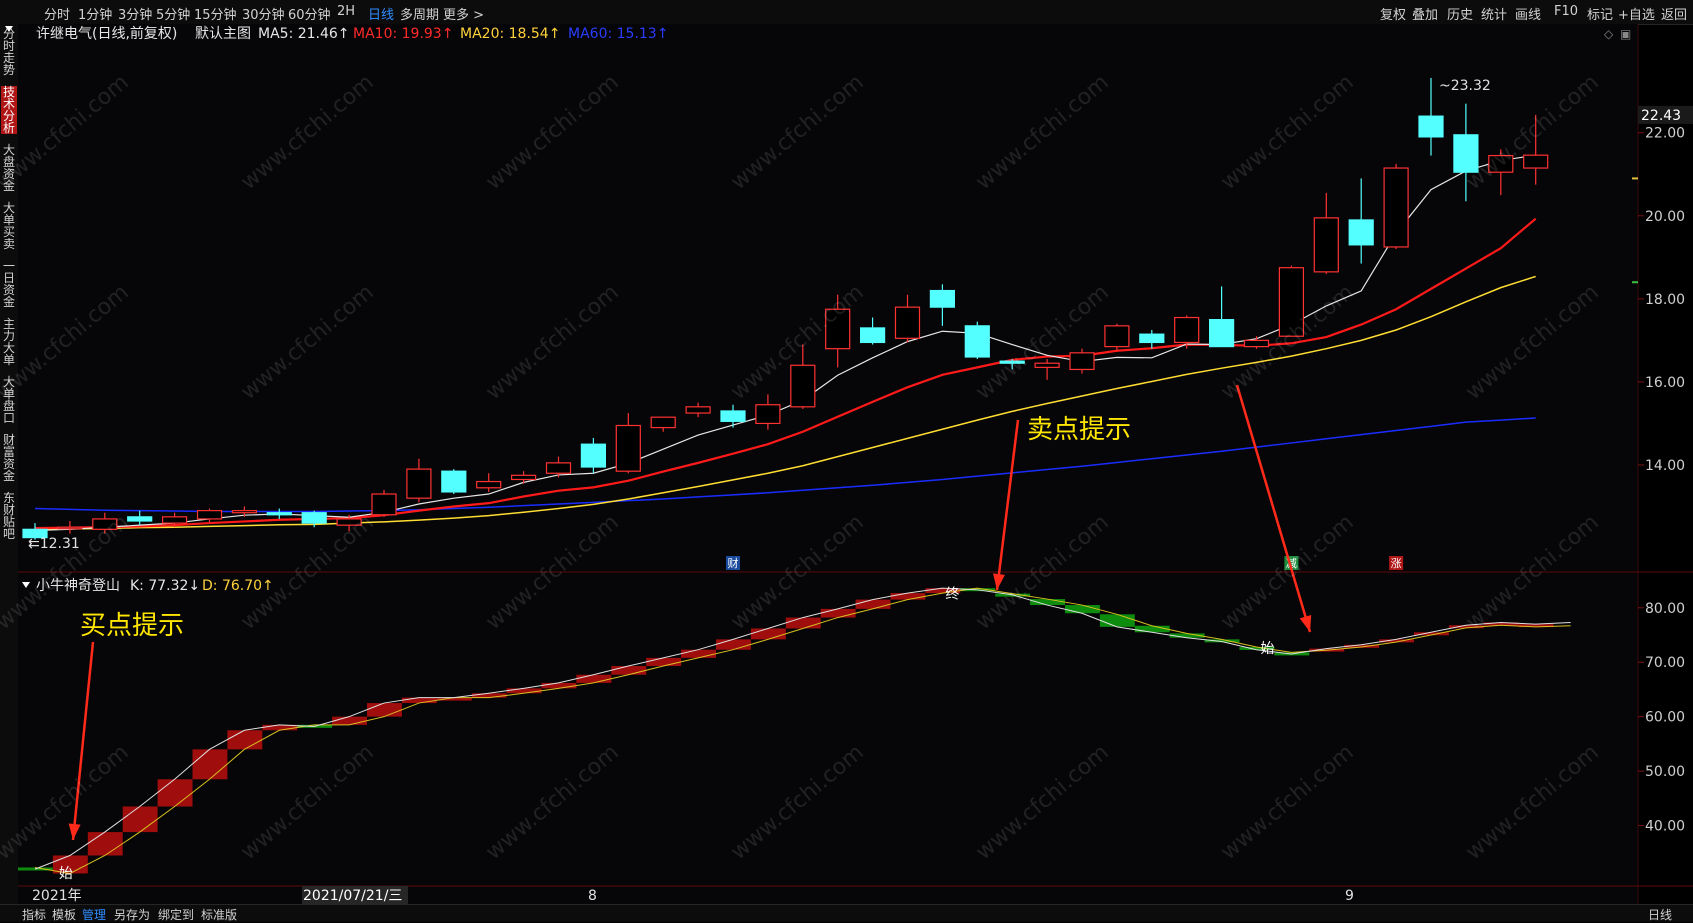 This screenshot has width=1693, height=923. What do you see at coordinates (510, 34) in the screenshot?
I see `ma-legend-2: MA20: 18.54↑` at bounding box center [510, 34].